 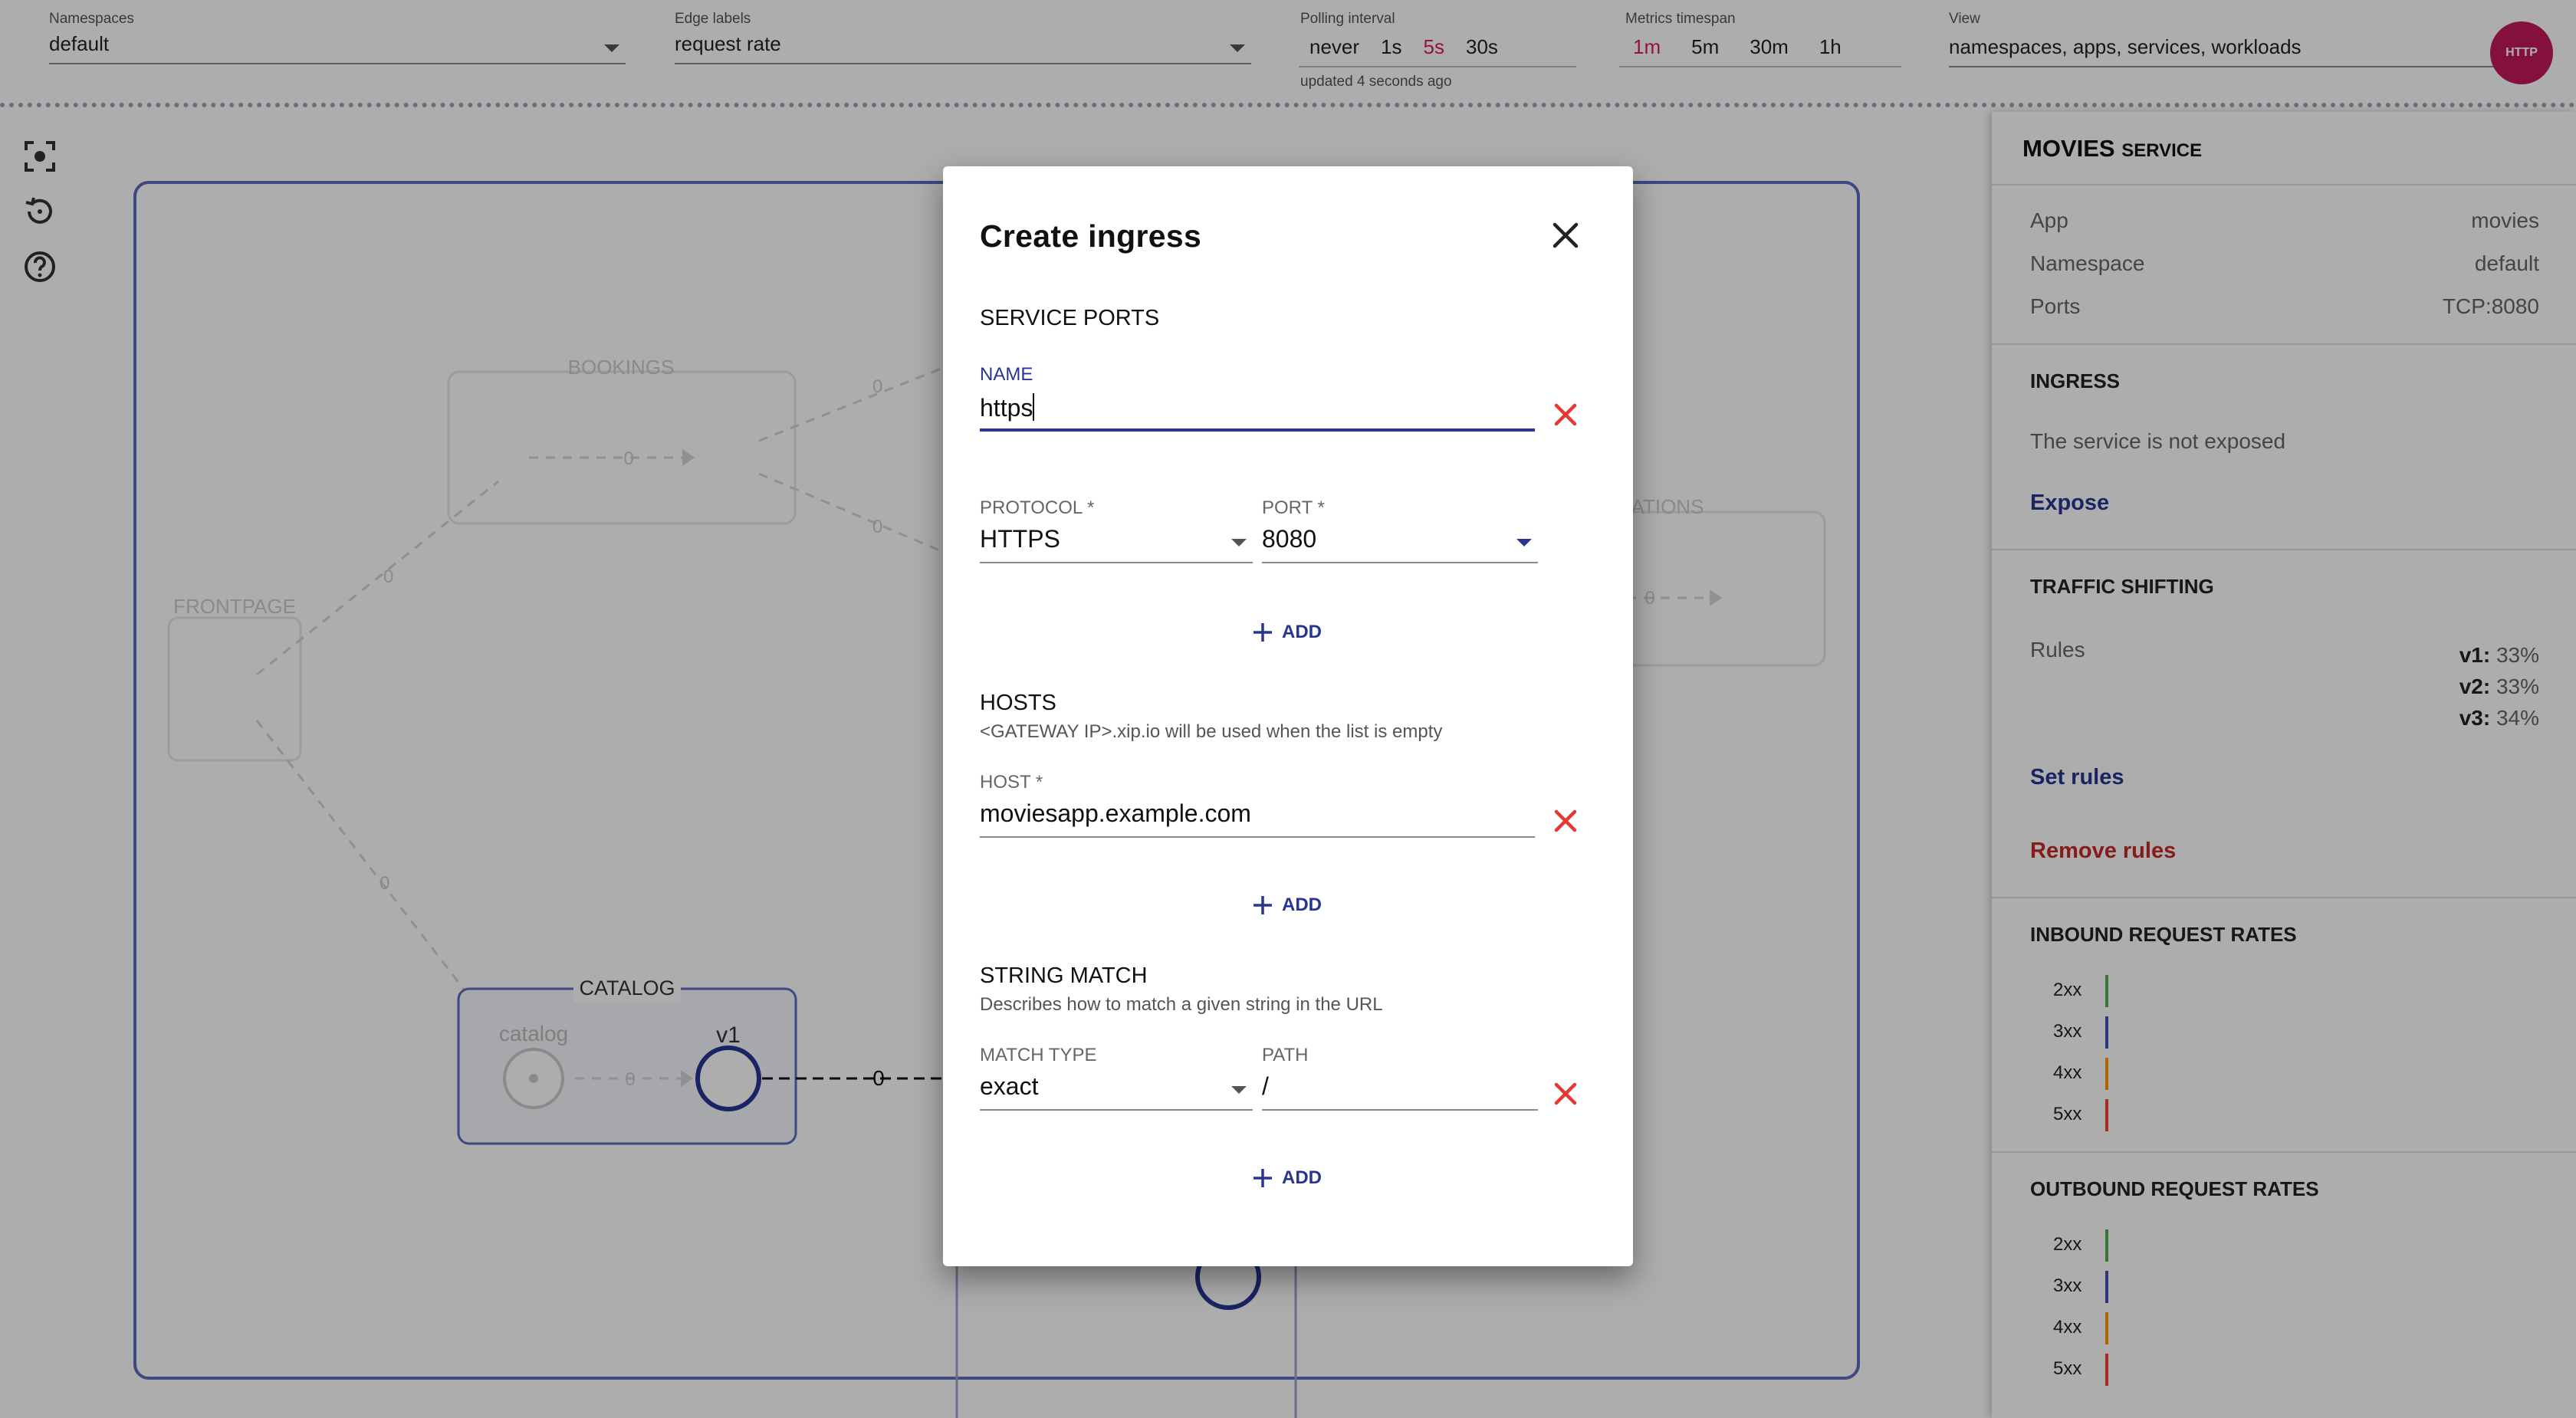 What do you see at coordinates (1566, 235) in the screenshot?
I see `close-icon` at bounding box center [1566, 235].